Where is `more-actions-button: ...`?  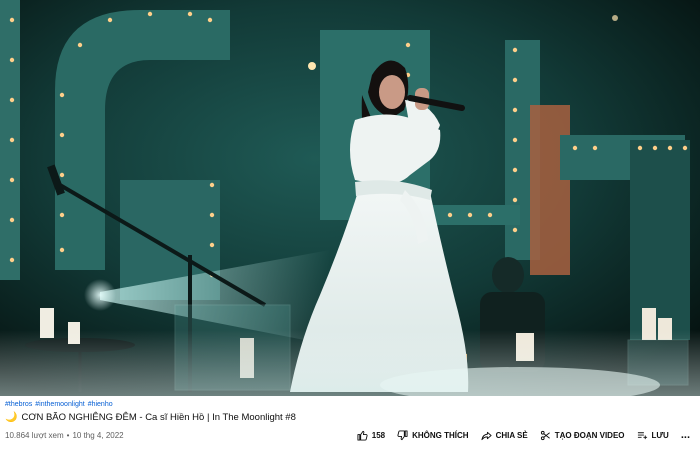
more-actions-button: ... is located at coordinates (685, 435).